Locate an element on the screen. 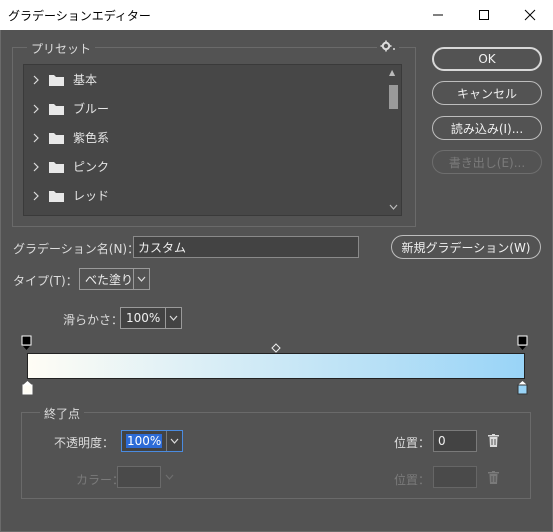  presets-settings-button is located at coordinates (388, 47).